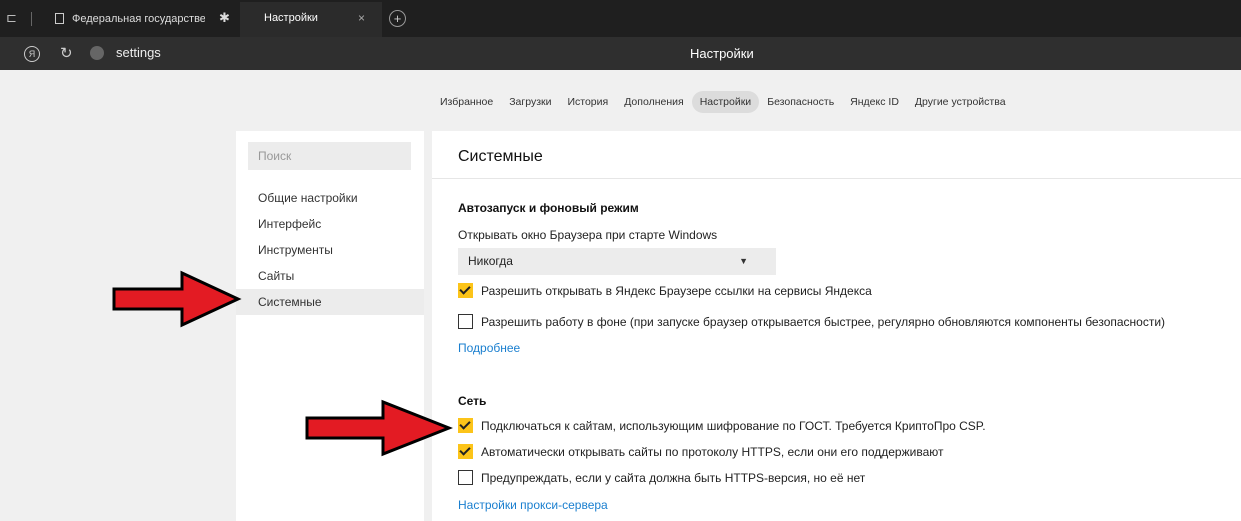 Image resolution: width=1241 pixels, height=521 pixels. What do you see at coordinates (874, 102) in the screenshot?
I see `topnav-yandex-id: Яндекс ID` at bounding box center [874, 102].